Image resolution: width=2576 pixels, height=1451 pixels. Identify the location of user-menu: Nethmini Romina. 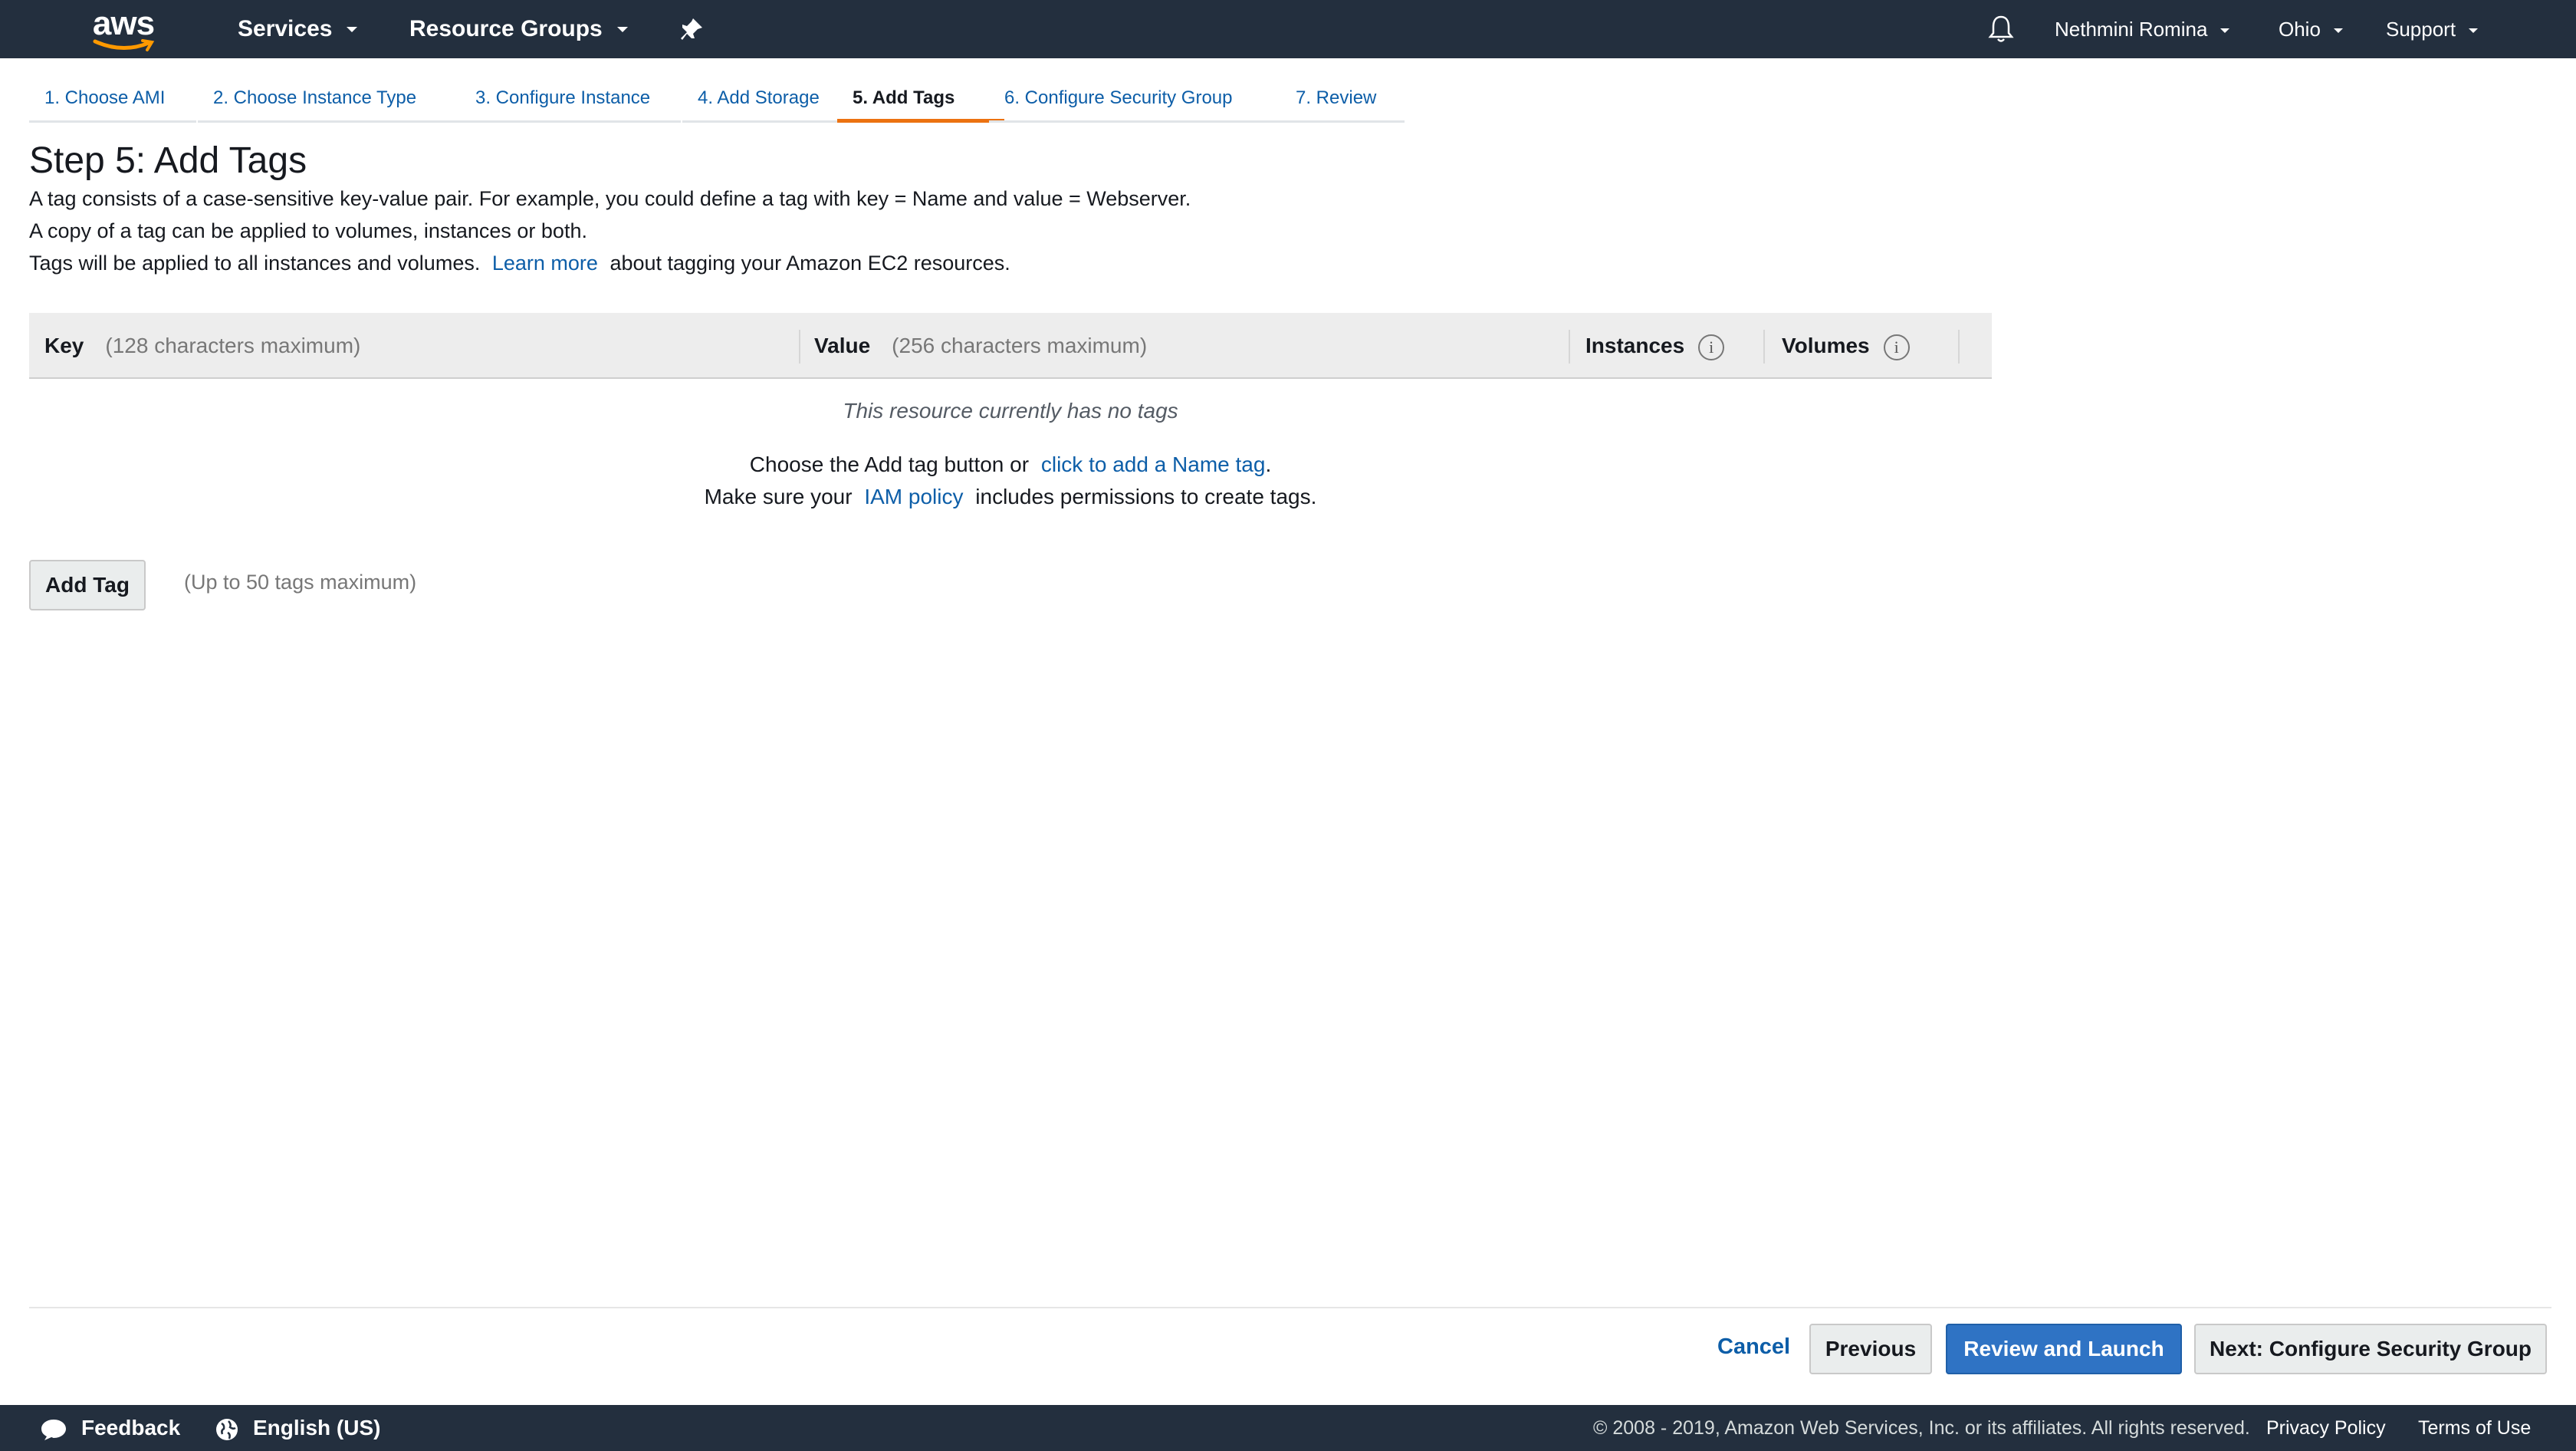
(2143, 29).